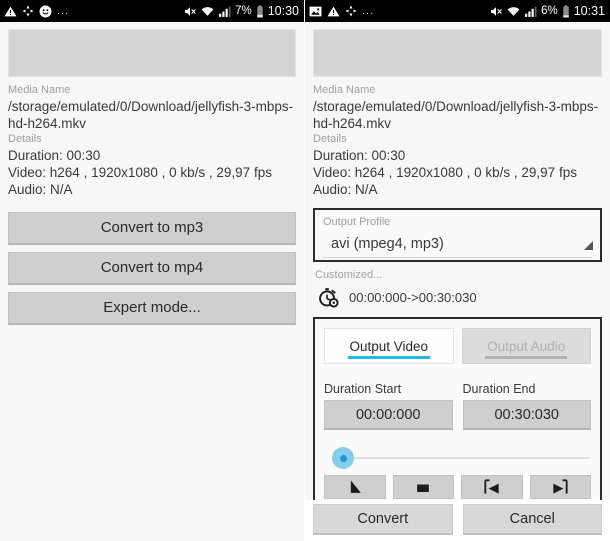 This screenshot has height=541, width=610. I want to click on play-button, so click(355, 487).